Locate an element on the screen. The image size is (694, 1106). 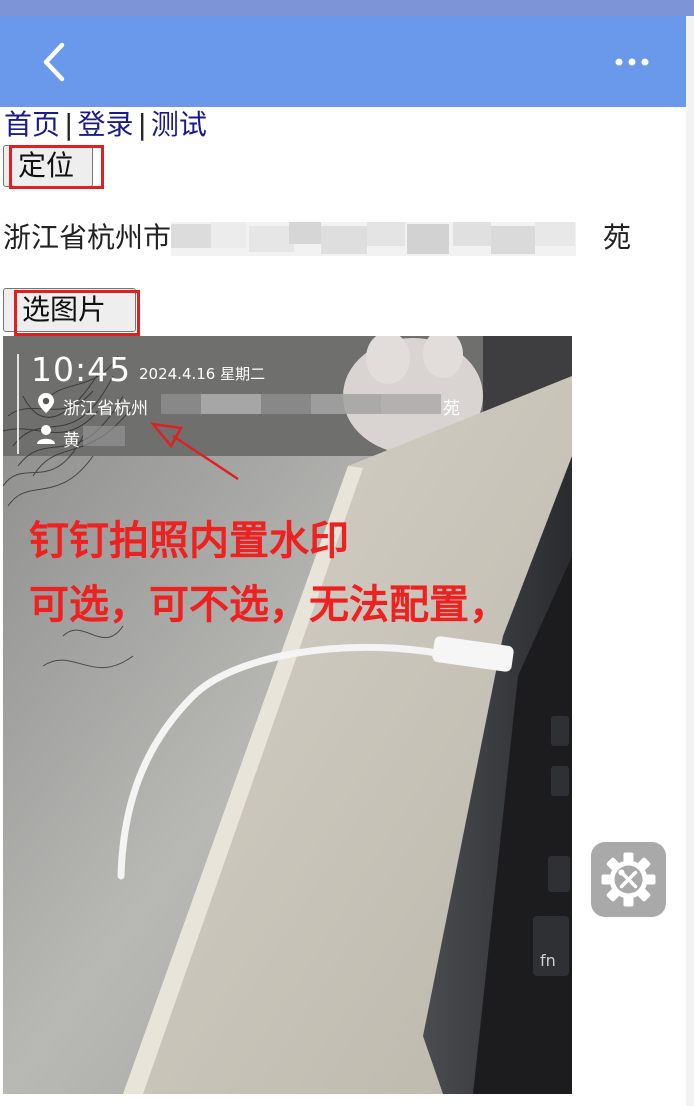
back-button is located at coordinates (56, 62).